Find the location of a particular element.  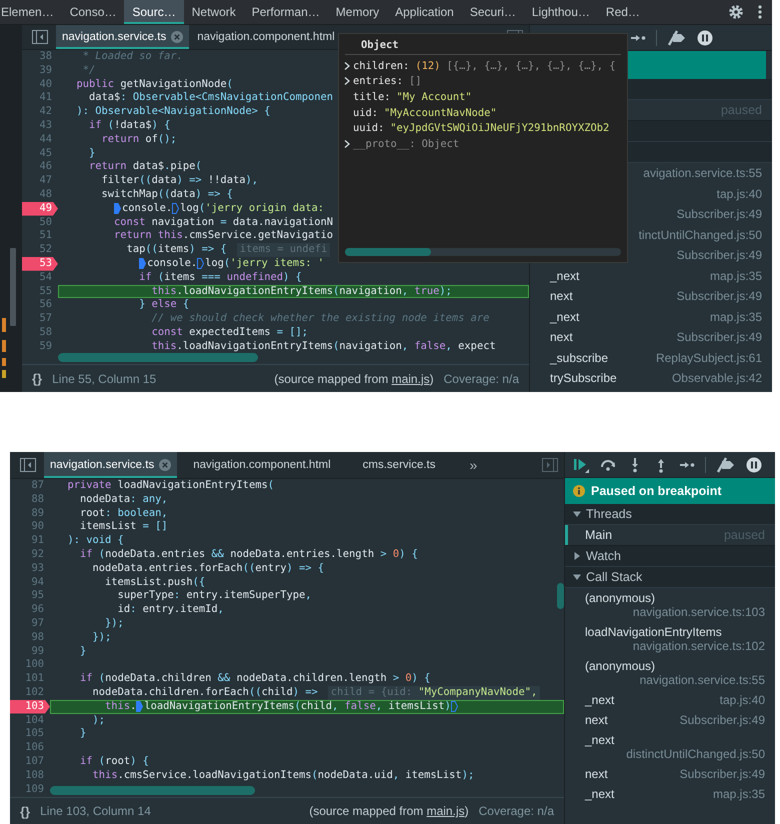

line-number: 52 is located at coordinates (40, 250).